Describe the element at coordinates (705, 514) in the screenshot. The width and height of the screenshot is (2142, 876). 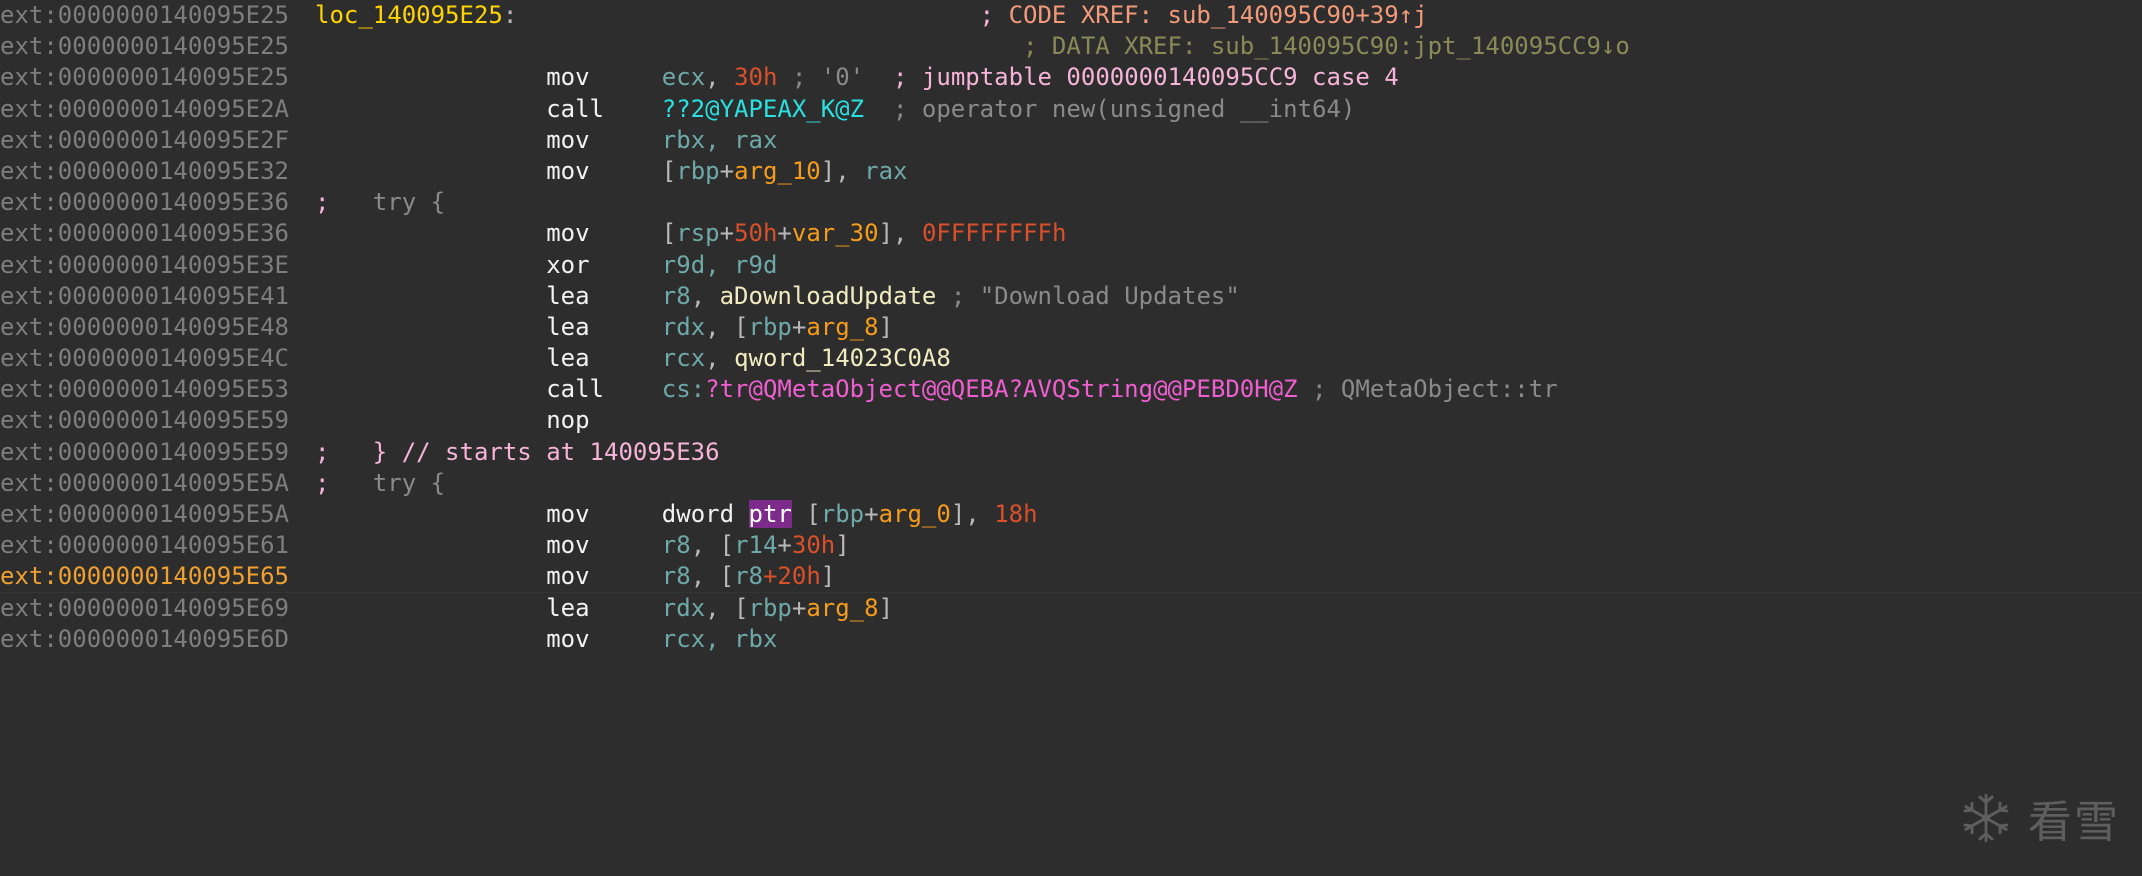
I see `token-mn: dword` at that location.